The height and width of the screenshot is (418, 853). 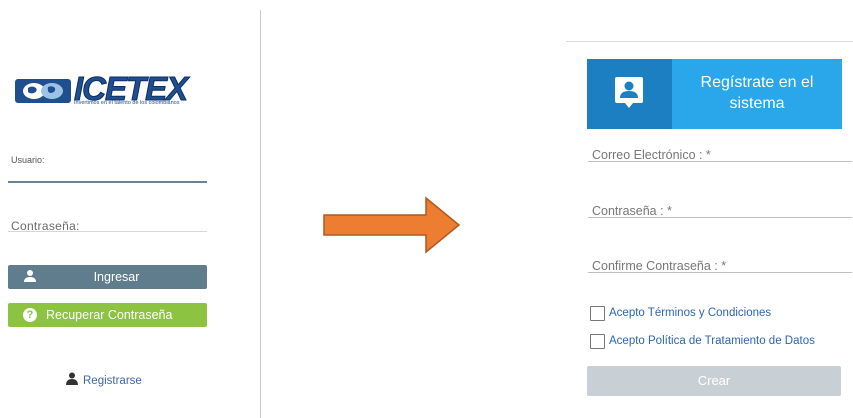 What do you see at coordinates (107, 231) in the screenshot?
I see `password-input` at bounding box center [107, 231].